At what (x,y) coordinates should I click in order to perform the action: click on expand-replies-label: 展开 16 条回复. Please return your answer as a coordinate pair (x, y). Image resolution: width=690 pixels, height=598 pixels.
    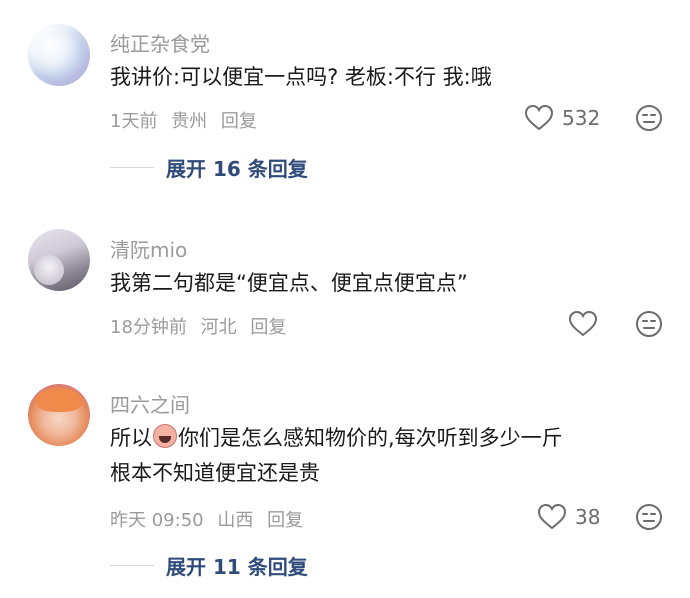
    Looking at the image, I should click on (237, 169).